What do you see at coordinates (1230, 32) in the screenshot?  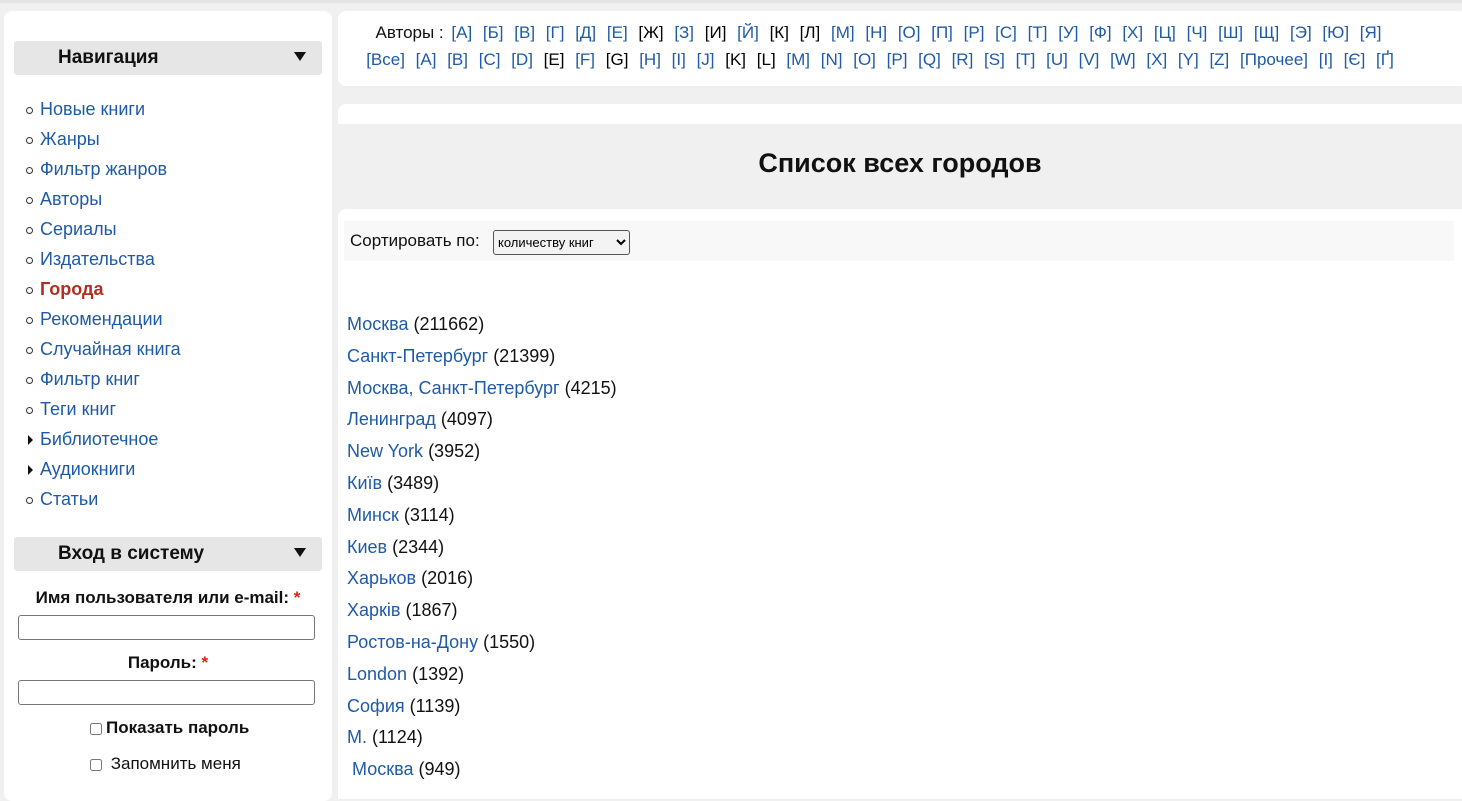 I see `alphabet-letter-link: [Ш]` at bounding box center [1230, 32].